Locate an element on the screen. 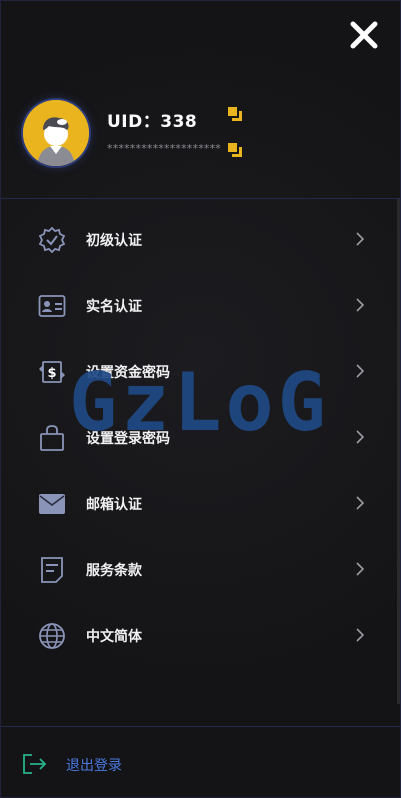  globe-icon is located at coordinates (52, 636).